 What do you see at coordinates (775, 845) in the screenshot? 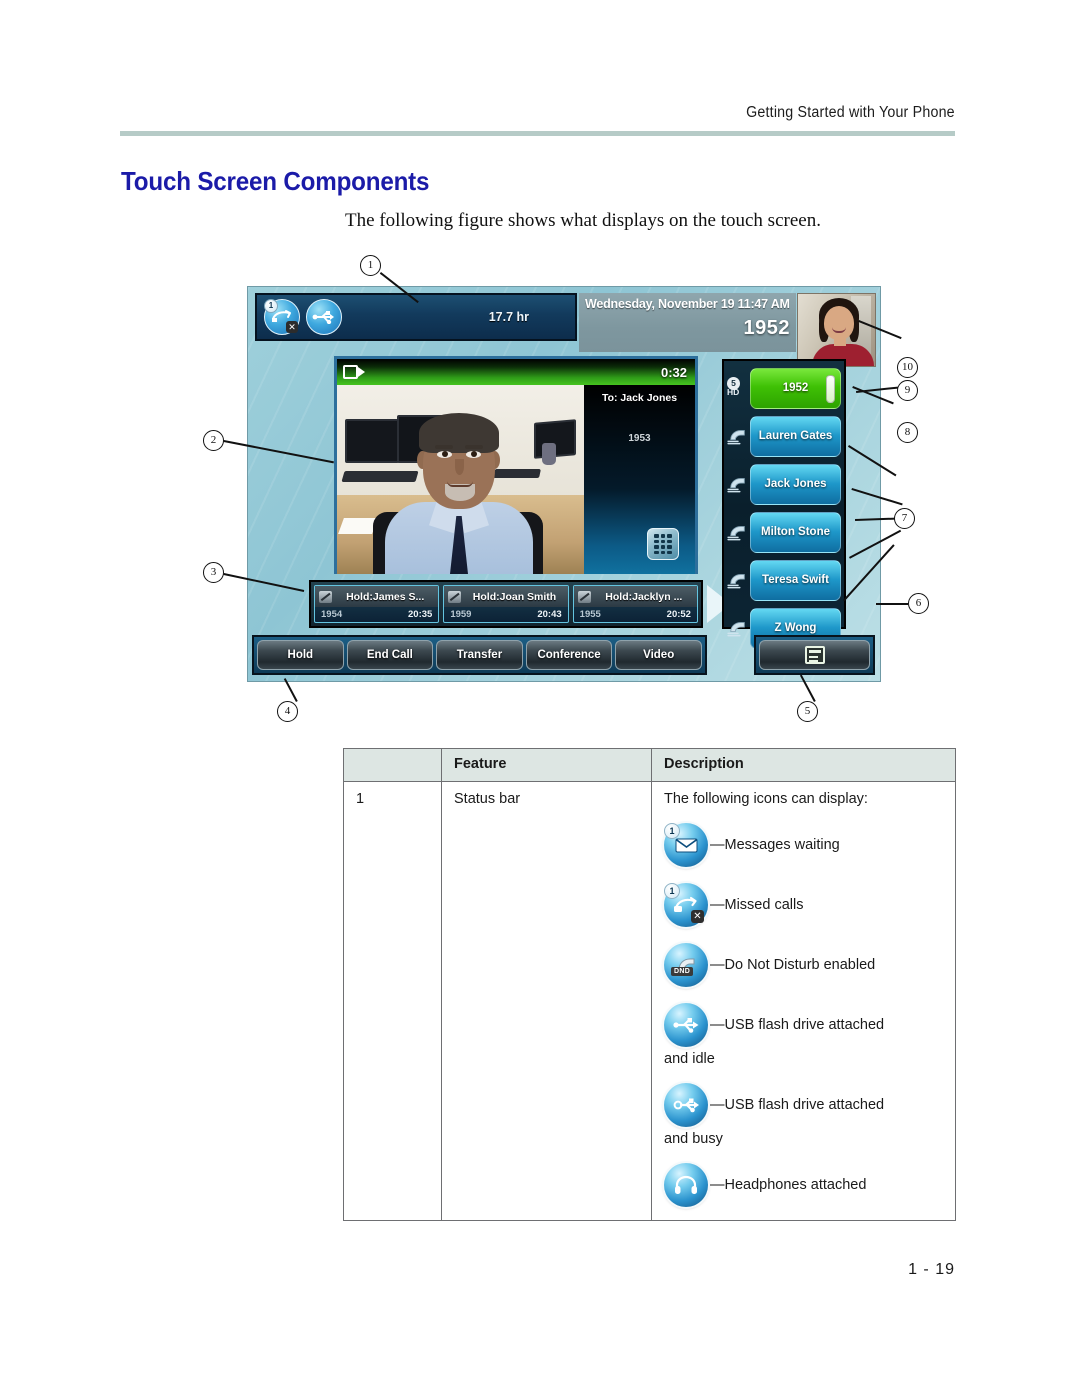
I see `icon-legend-label: —Messages waiting` at bounding box center [775, 845].